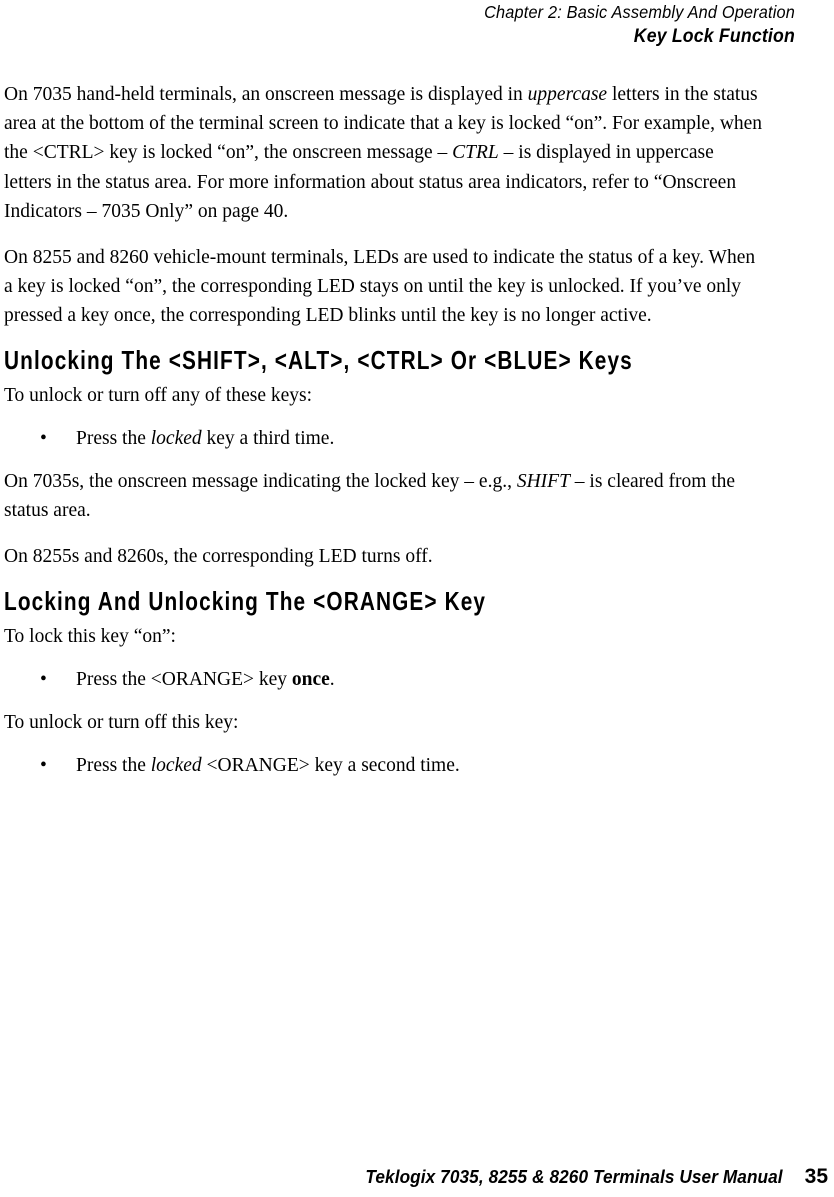 This screenshot has width=834, height=1197. What do you see at coordinates (176, 766) in the screenshot?
I see `s2-bullet2-emphasis-locked: locked` at bounding box center [176, 766].